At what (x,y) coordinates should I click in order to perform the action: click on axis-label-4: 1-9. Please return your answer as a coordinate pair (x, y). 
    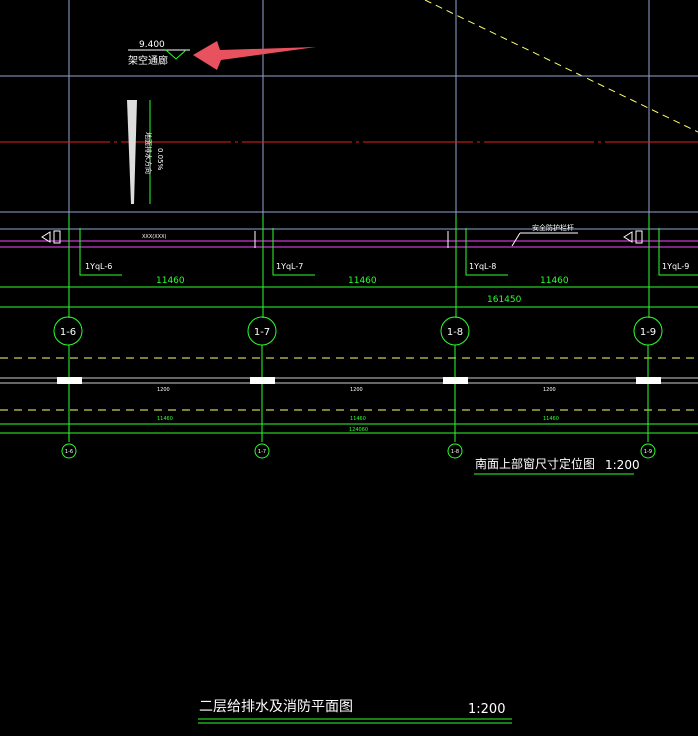
    Looking at the image, I should click on (648, 332).